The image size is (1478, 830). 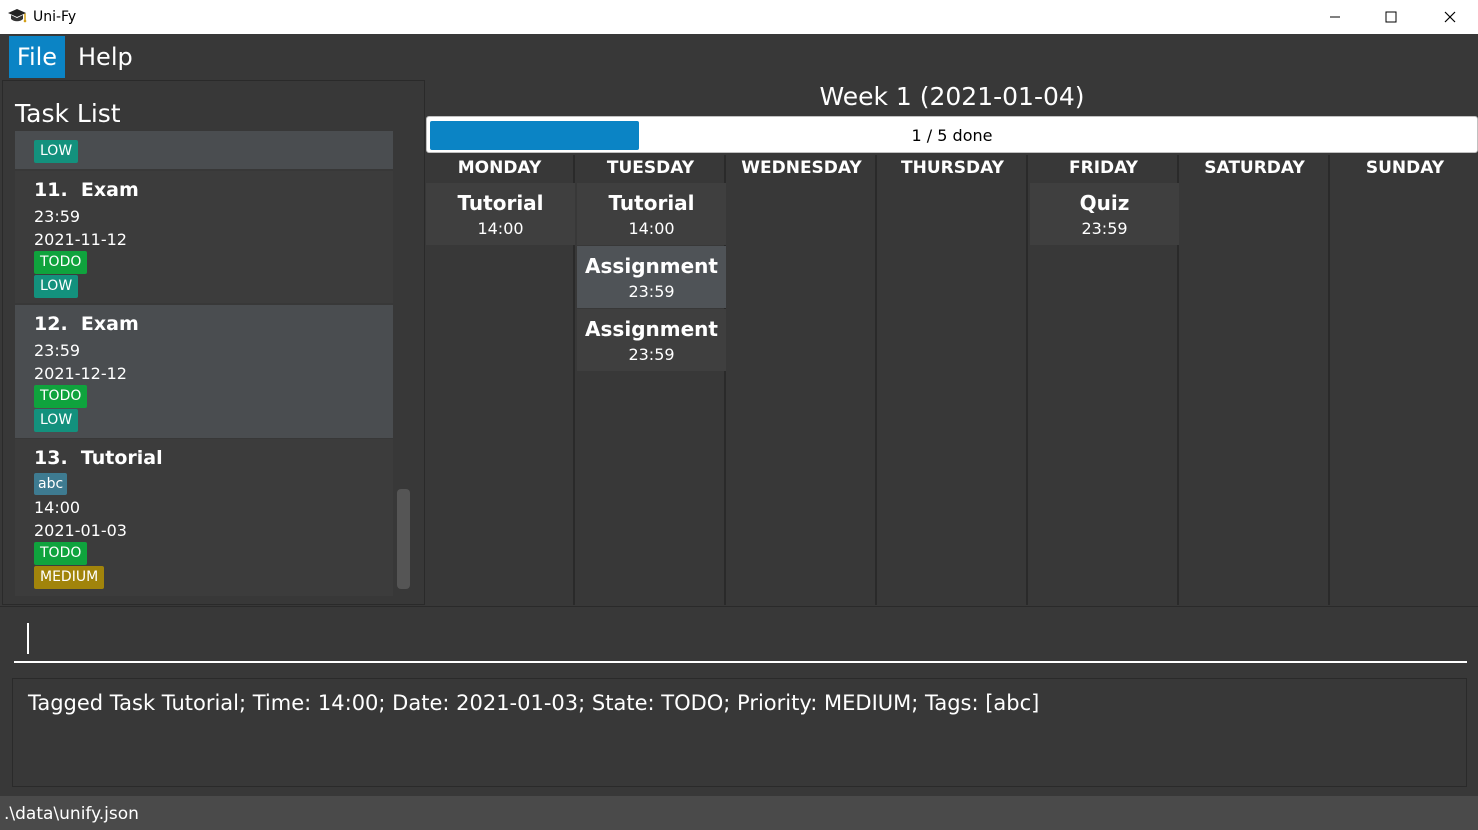 I want to click on close-button, so click(x=1450, y=17).